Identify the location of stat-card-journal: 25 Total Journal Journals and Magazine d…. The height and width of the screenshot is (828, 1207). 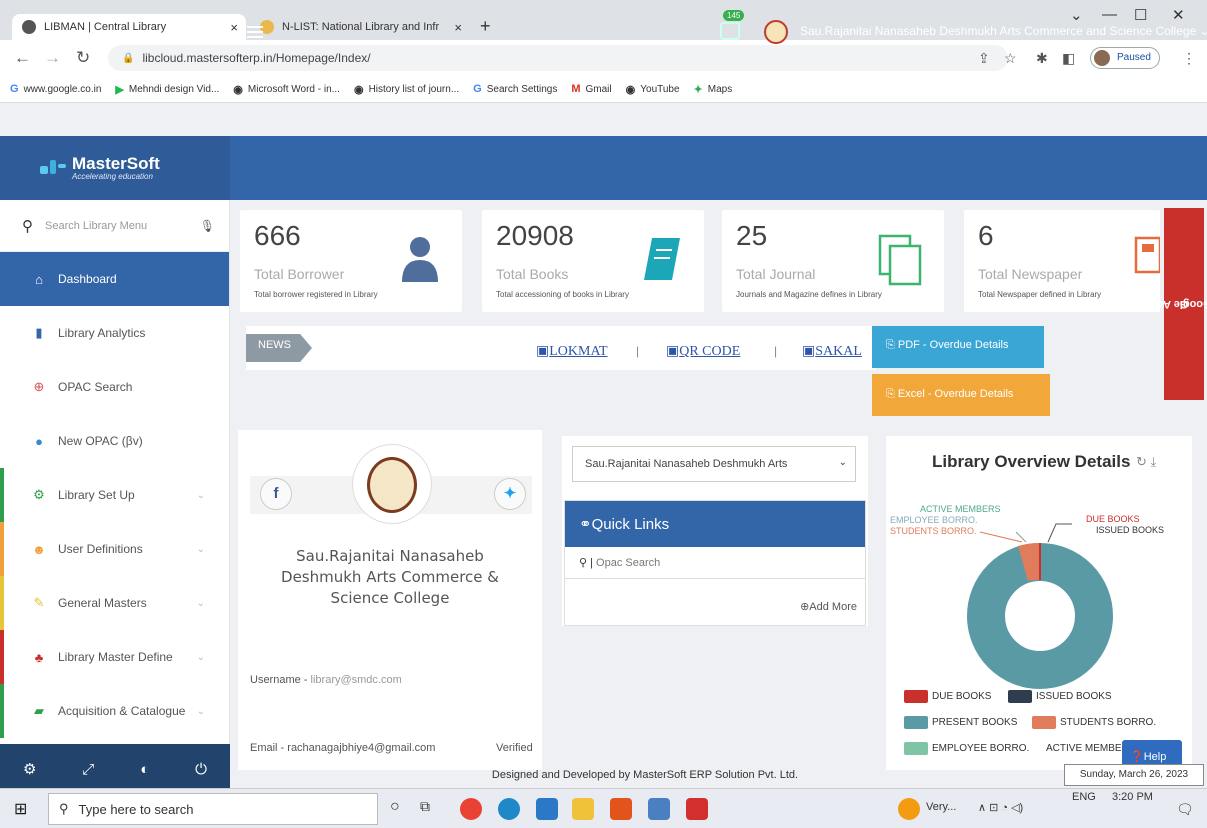
(833, 261).